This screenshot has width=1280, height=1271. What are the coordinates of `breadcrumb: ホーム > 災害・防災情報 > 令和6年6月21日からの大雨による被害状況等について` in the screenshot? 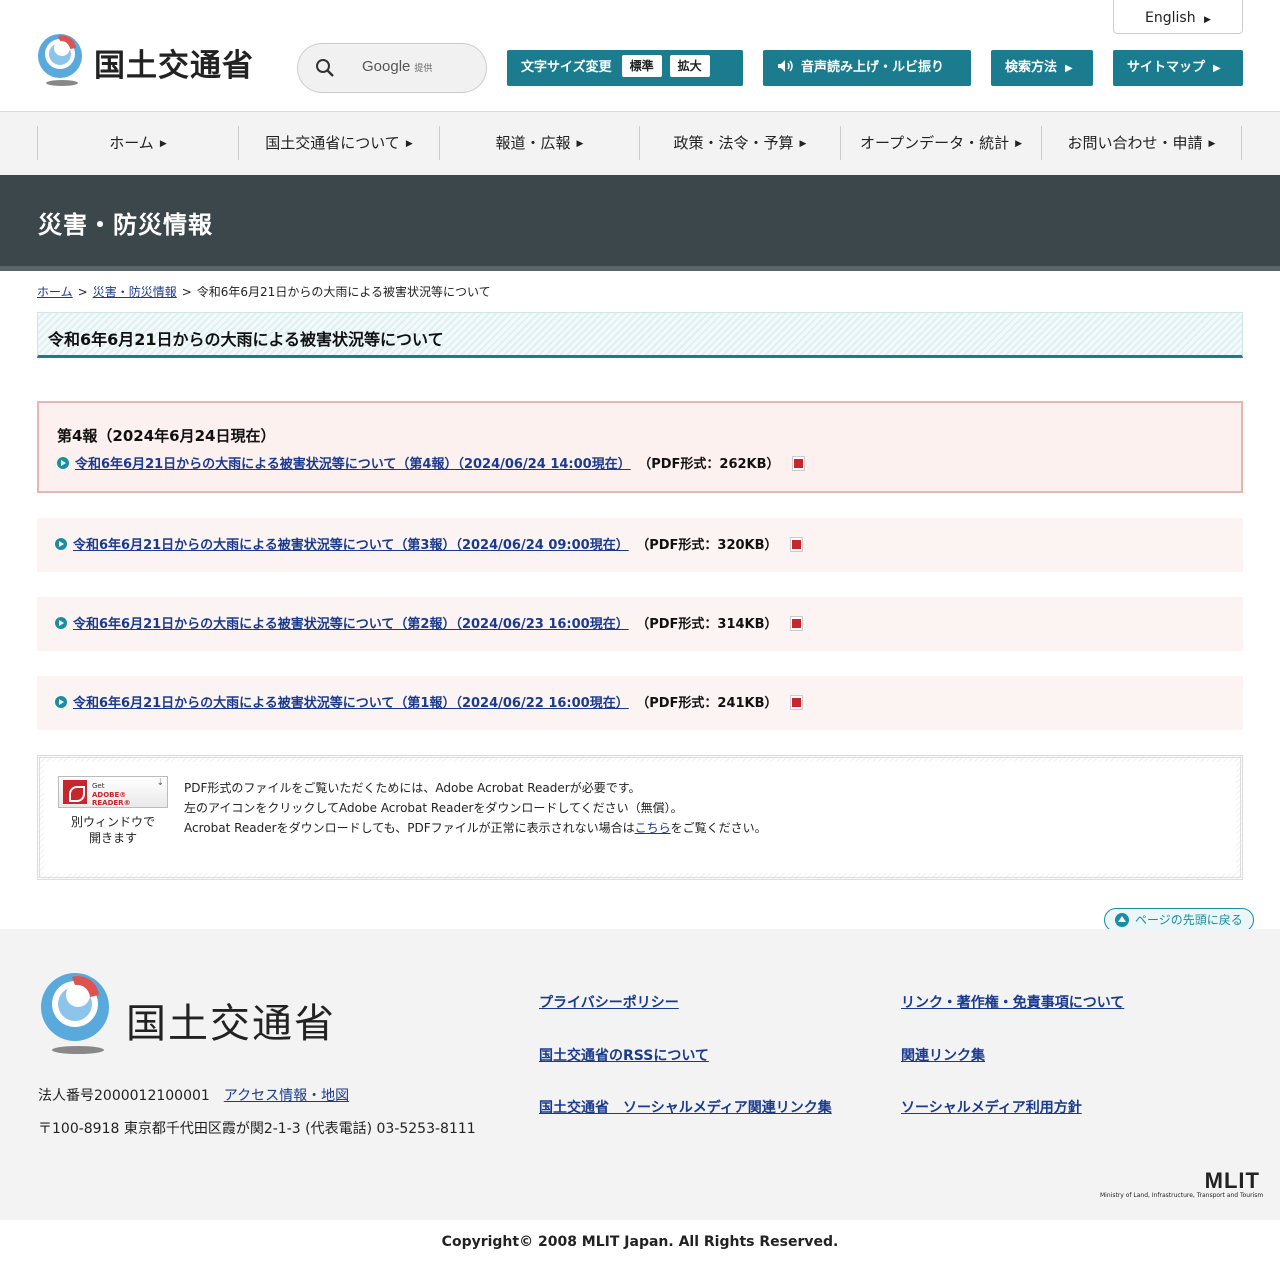 It's located at (264, 292).